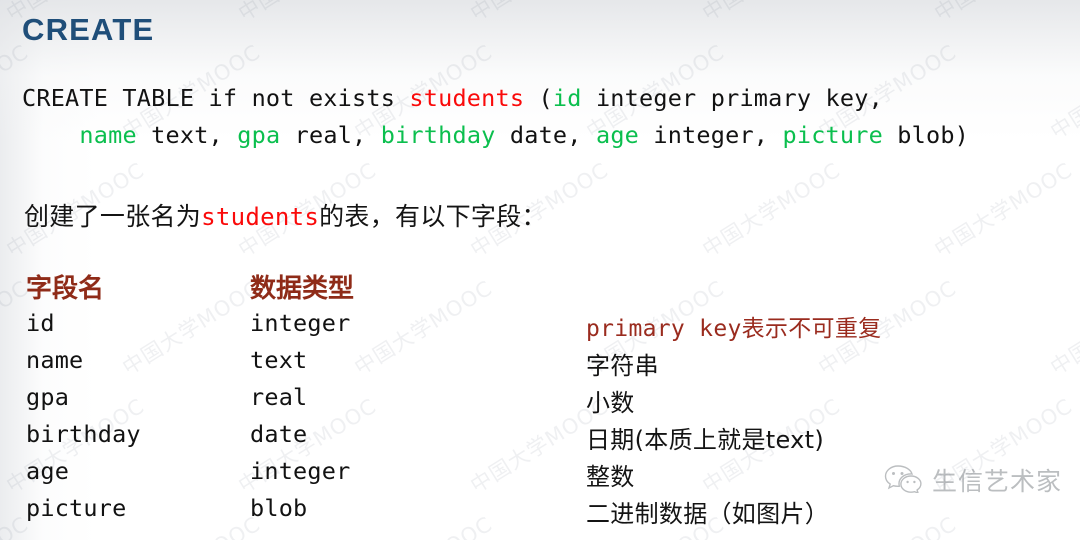 The image size is (1080, 540). I want to click on sentence-prefix: 创建了一张名为, so click(113, 216).